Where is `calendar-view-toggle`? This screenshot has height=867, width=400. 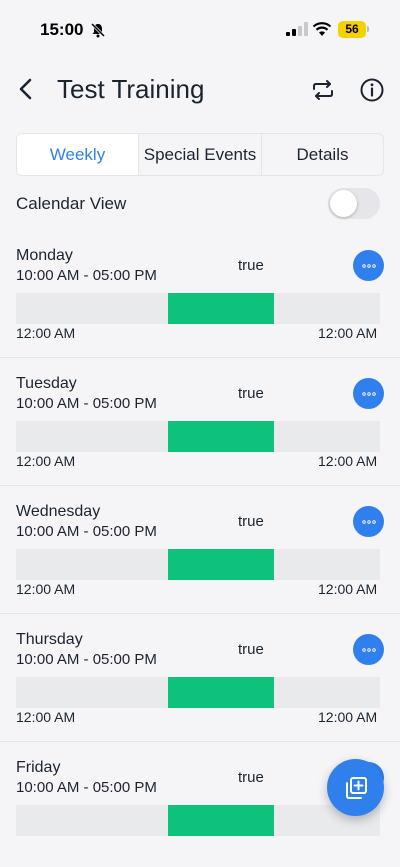 calendar-view-toggle is located at coordinates (354, 203).